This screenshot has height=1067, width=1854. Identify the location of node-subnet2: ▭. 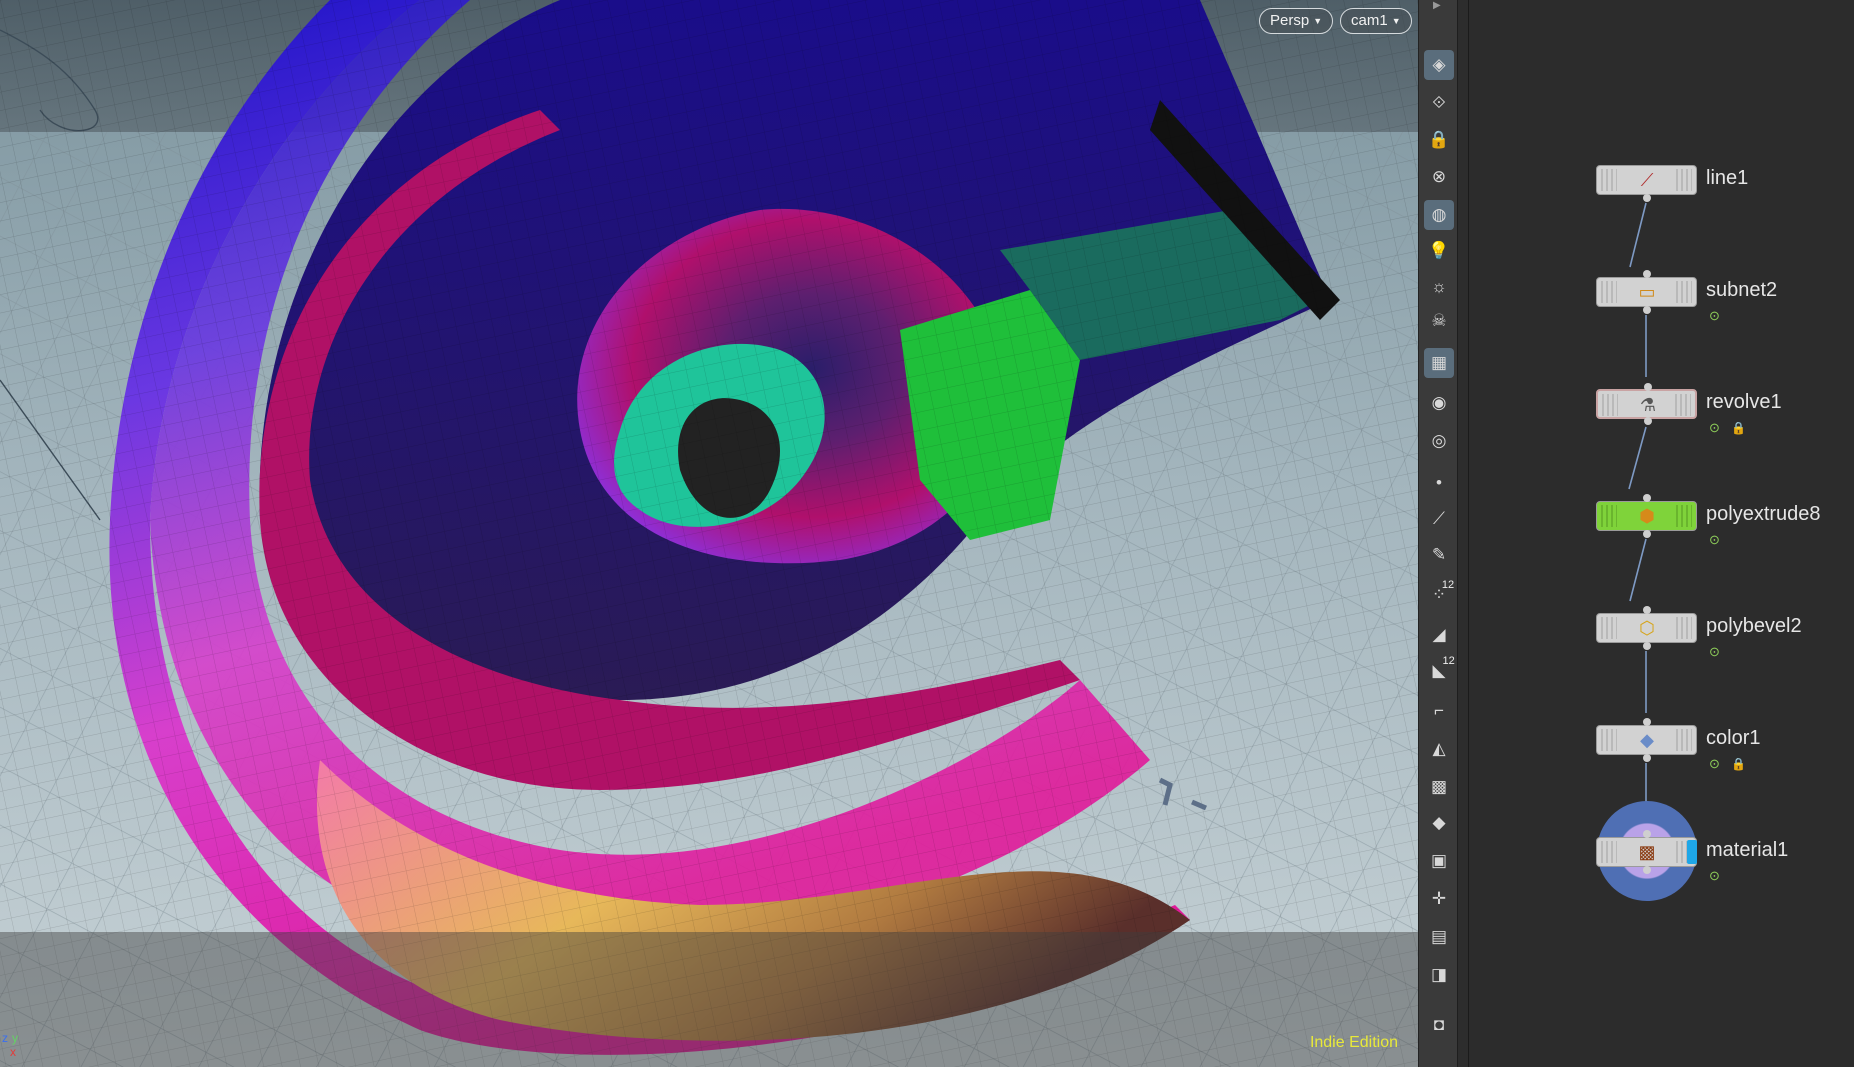
(1646, 292).